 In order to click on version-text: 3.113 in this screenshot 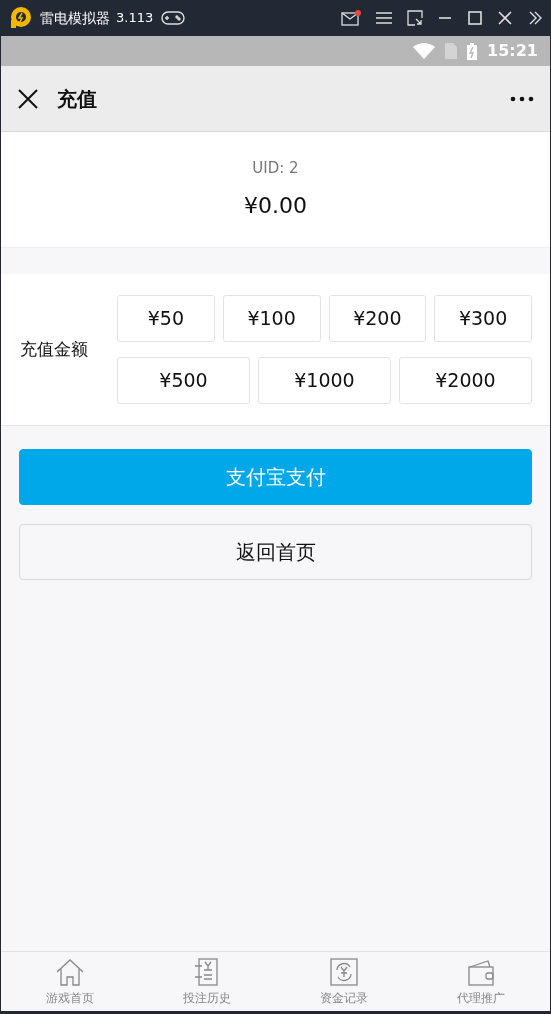, I will do `click(135, 18)`.